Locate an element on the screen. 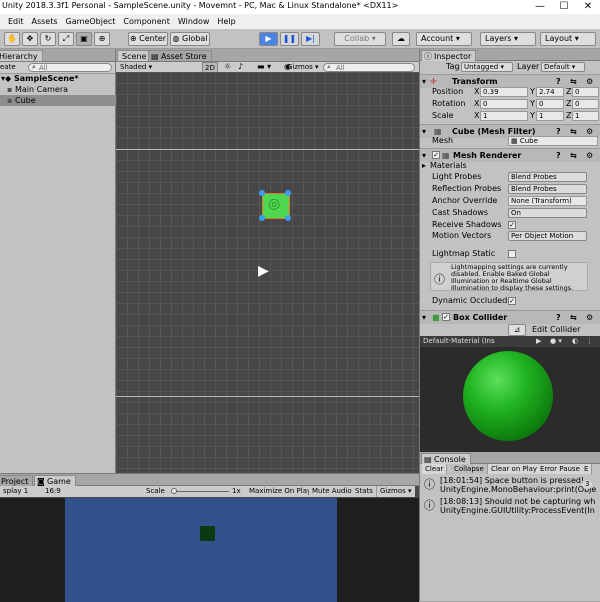 This screenshot has height=602, width=600. component-menu-icon: ⚙ is located at coordinates (589, 317).